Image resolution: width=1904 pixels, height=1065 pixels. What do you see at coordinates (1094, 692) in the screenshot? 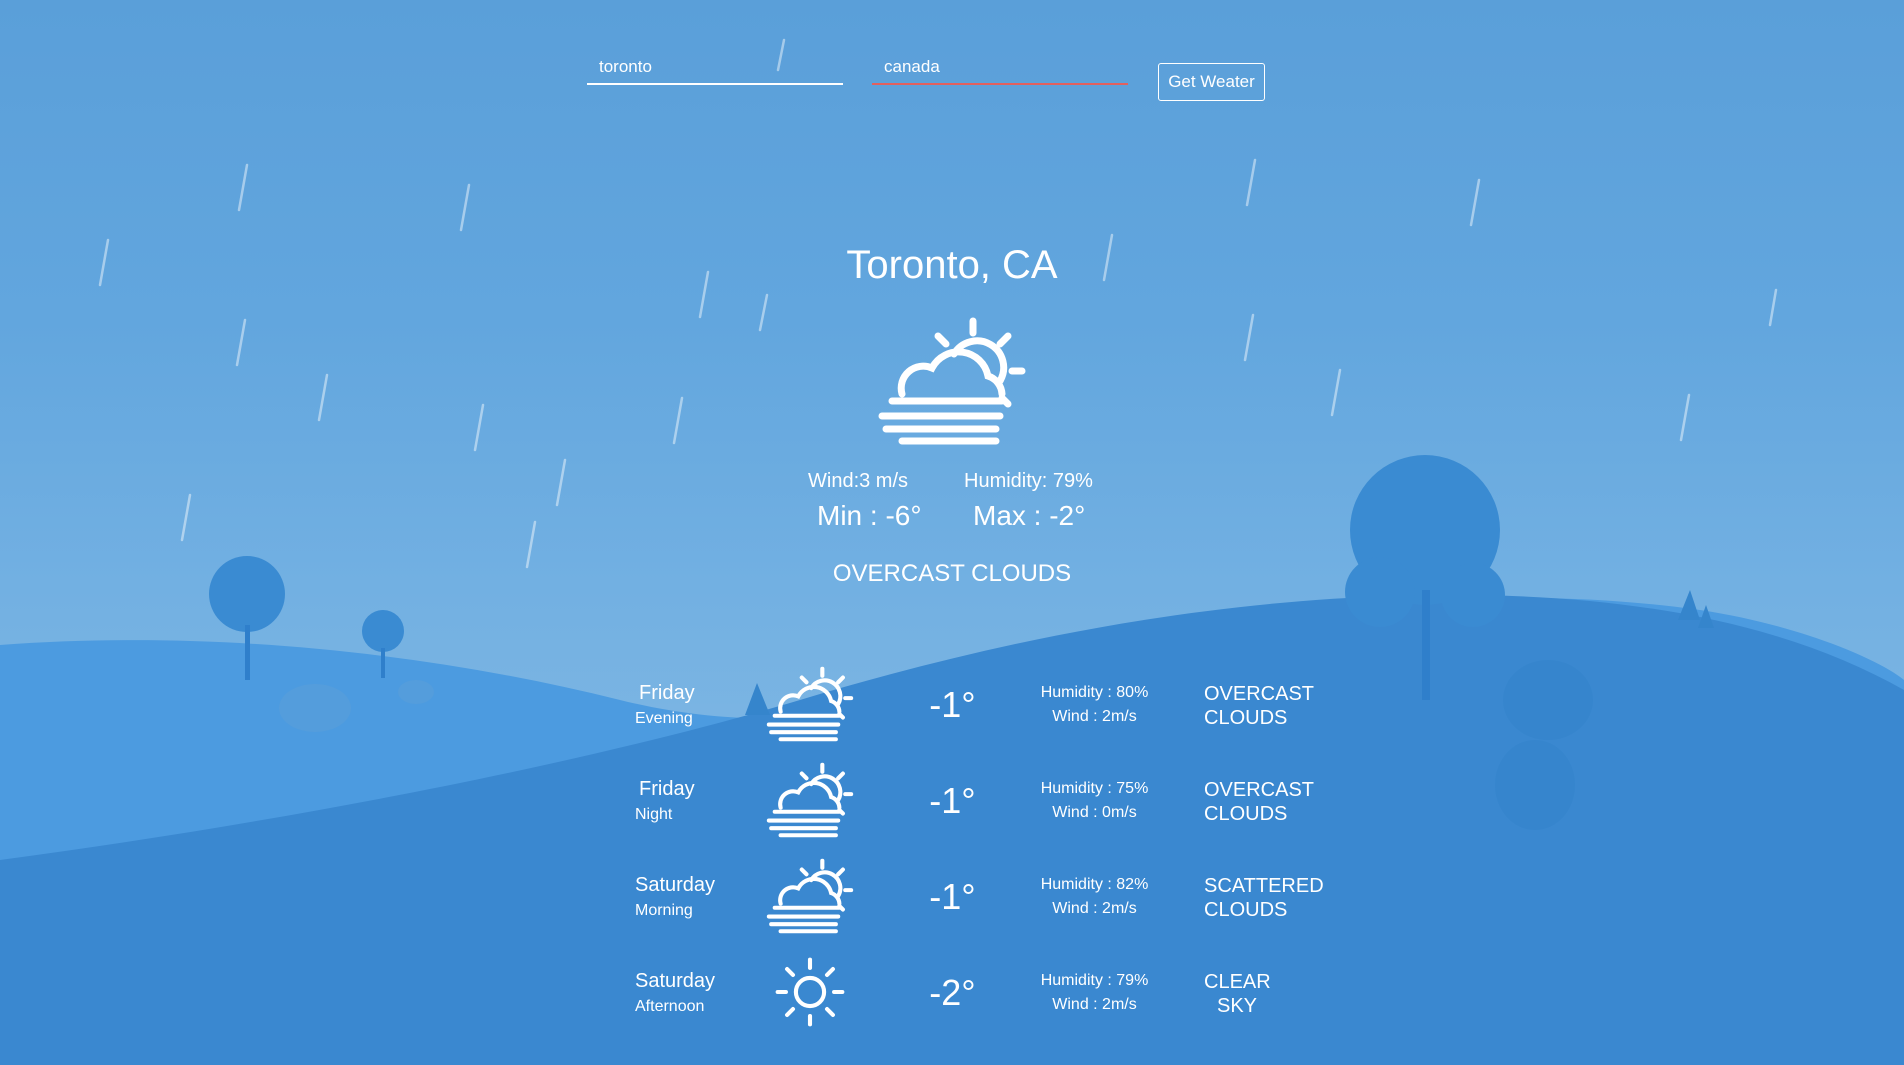
I see `forecast-humidity: Humidity : 80%` at bounding box center [1094, 692].